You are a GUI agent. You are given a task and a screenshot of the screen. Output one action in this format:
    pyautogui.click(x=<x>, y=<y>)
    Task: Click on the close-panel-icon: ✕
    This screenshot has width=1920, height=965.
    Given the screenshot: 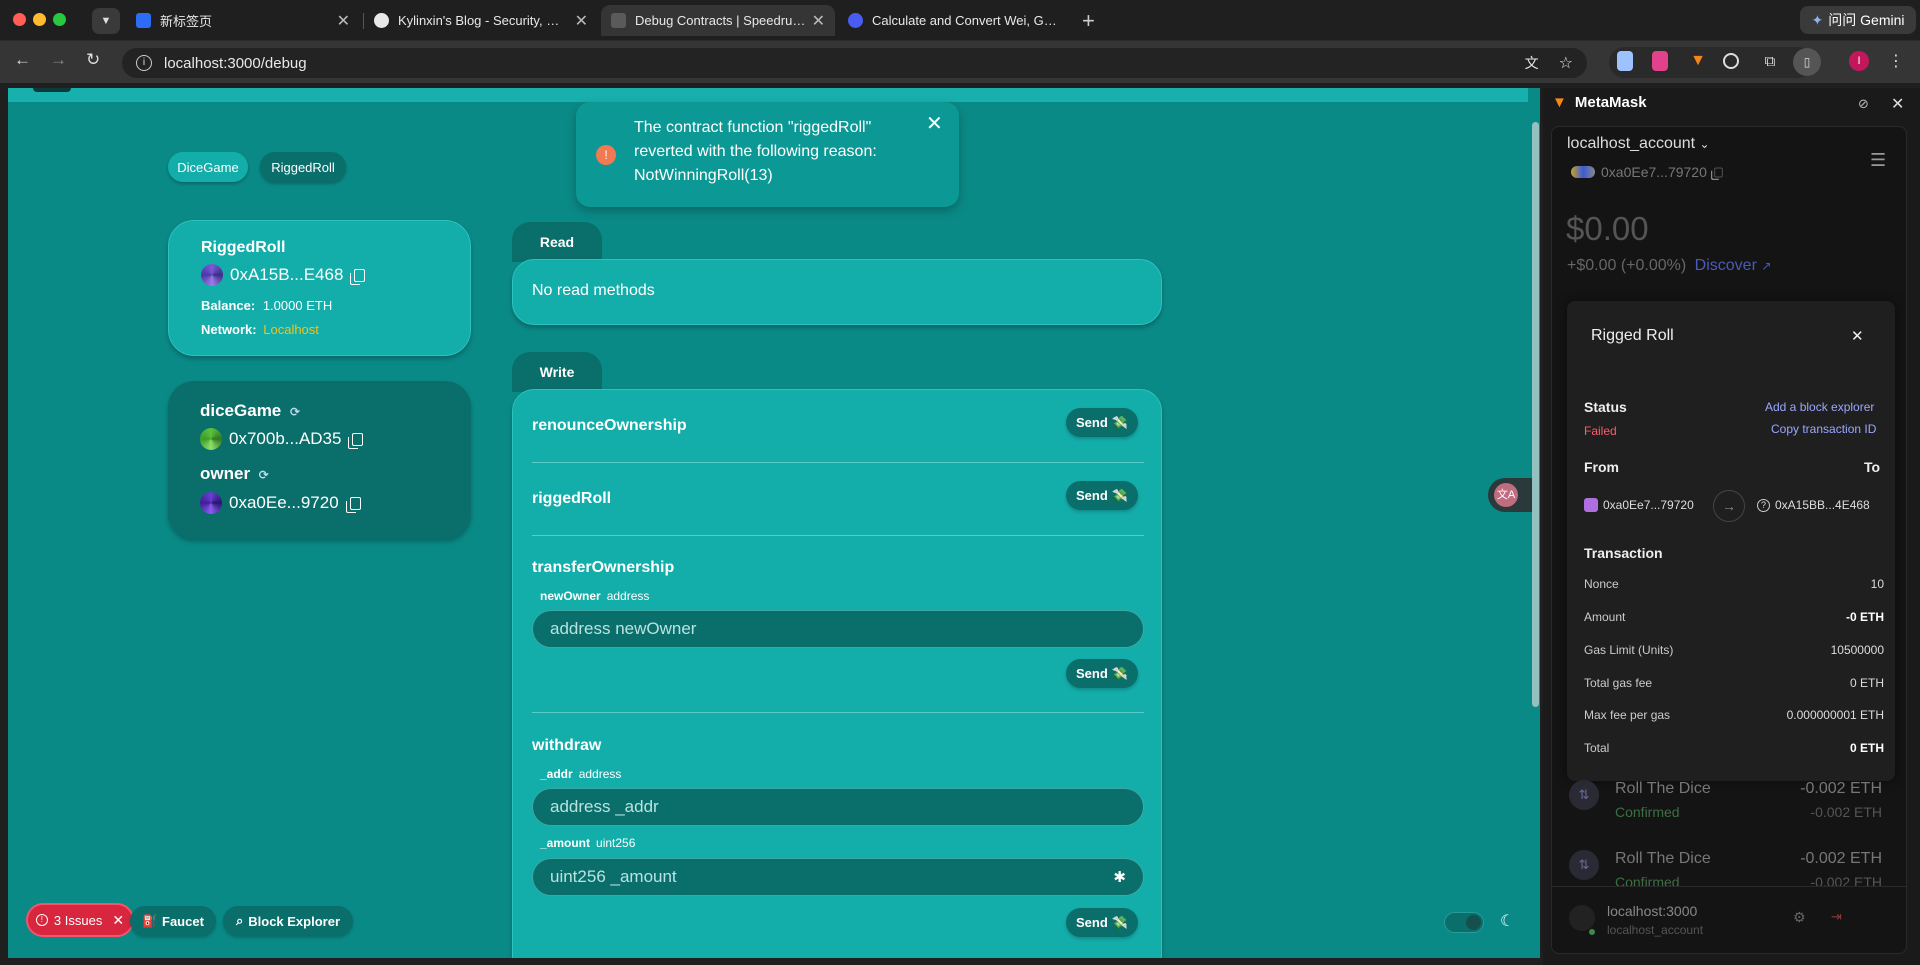 What is the action you would take?
    pyautogui.click(x=1897, y=104)
    